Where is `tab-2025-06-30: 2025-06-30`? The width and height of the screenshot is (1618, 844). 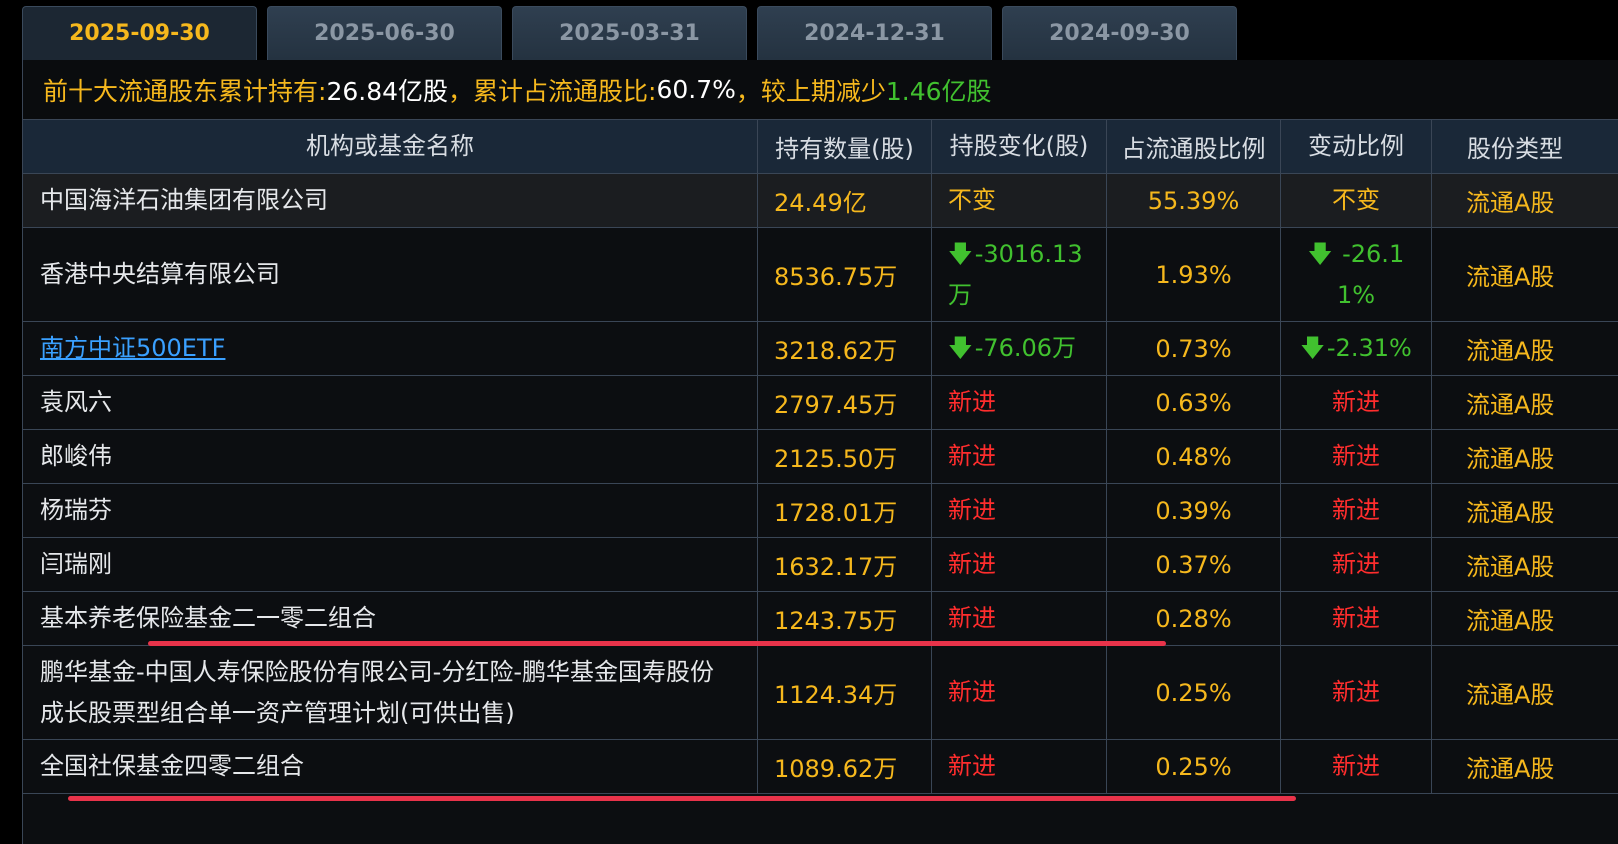
tab-2025-06-30: 2025-06-30 is located at coordinates (384, 33).